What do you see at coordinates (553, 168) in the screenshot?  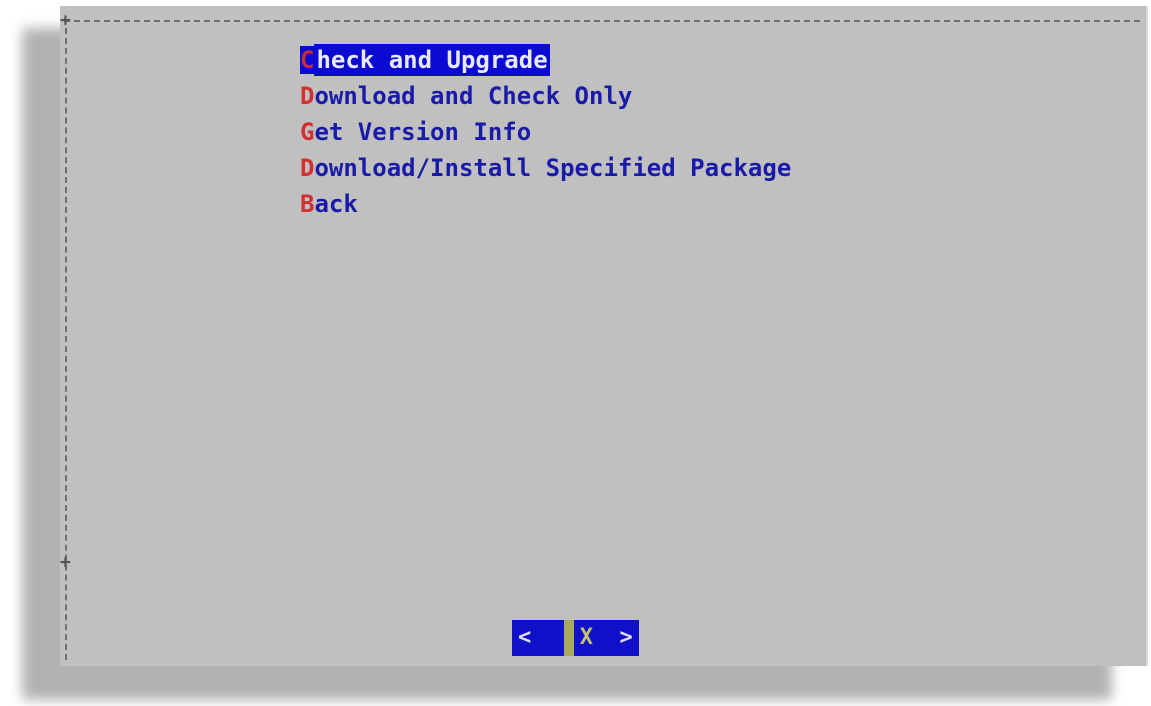 I see `menu-item-label: ownload/Install Specified Package` at bounding box center [553, 168].